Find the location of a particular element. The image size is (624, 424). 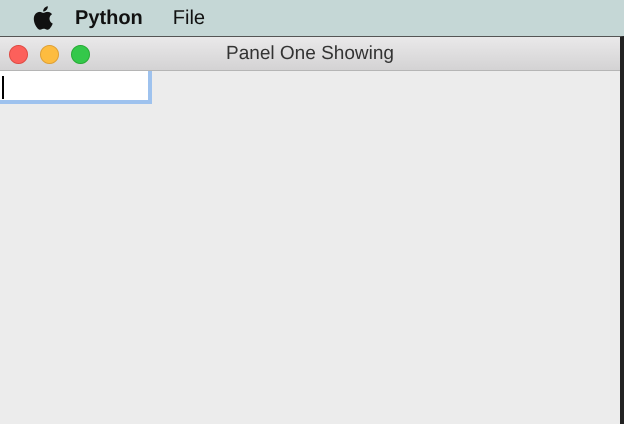

menu-item: File is located at coordinates (189, 18).